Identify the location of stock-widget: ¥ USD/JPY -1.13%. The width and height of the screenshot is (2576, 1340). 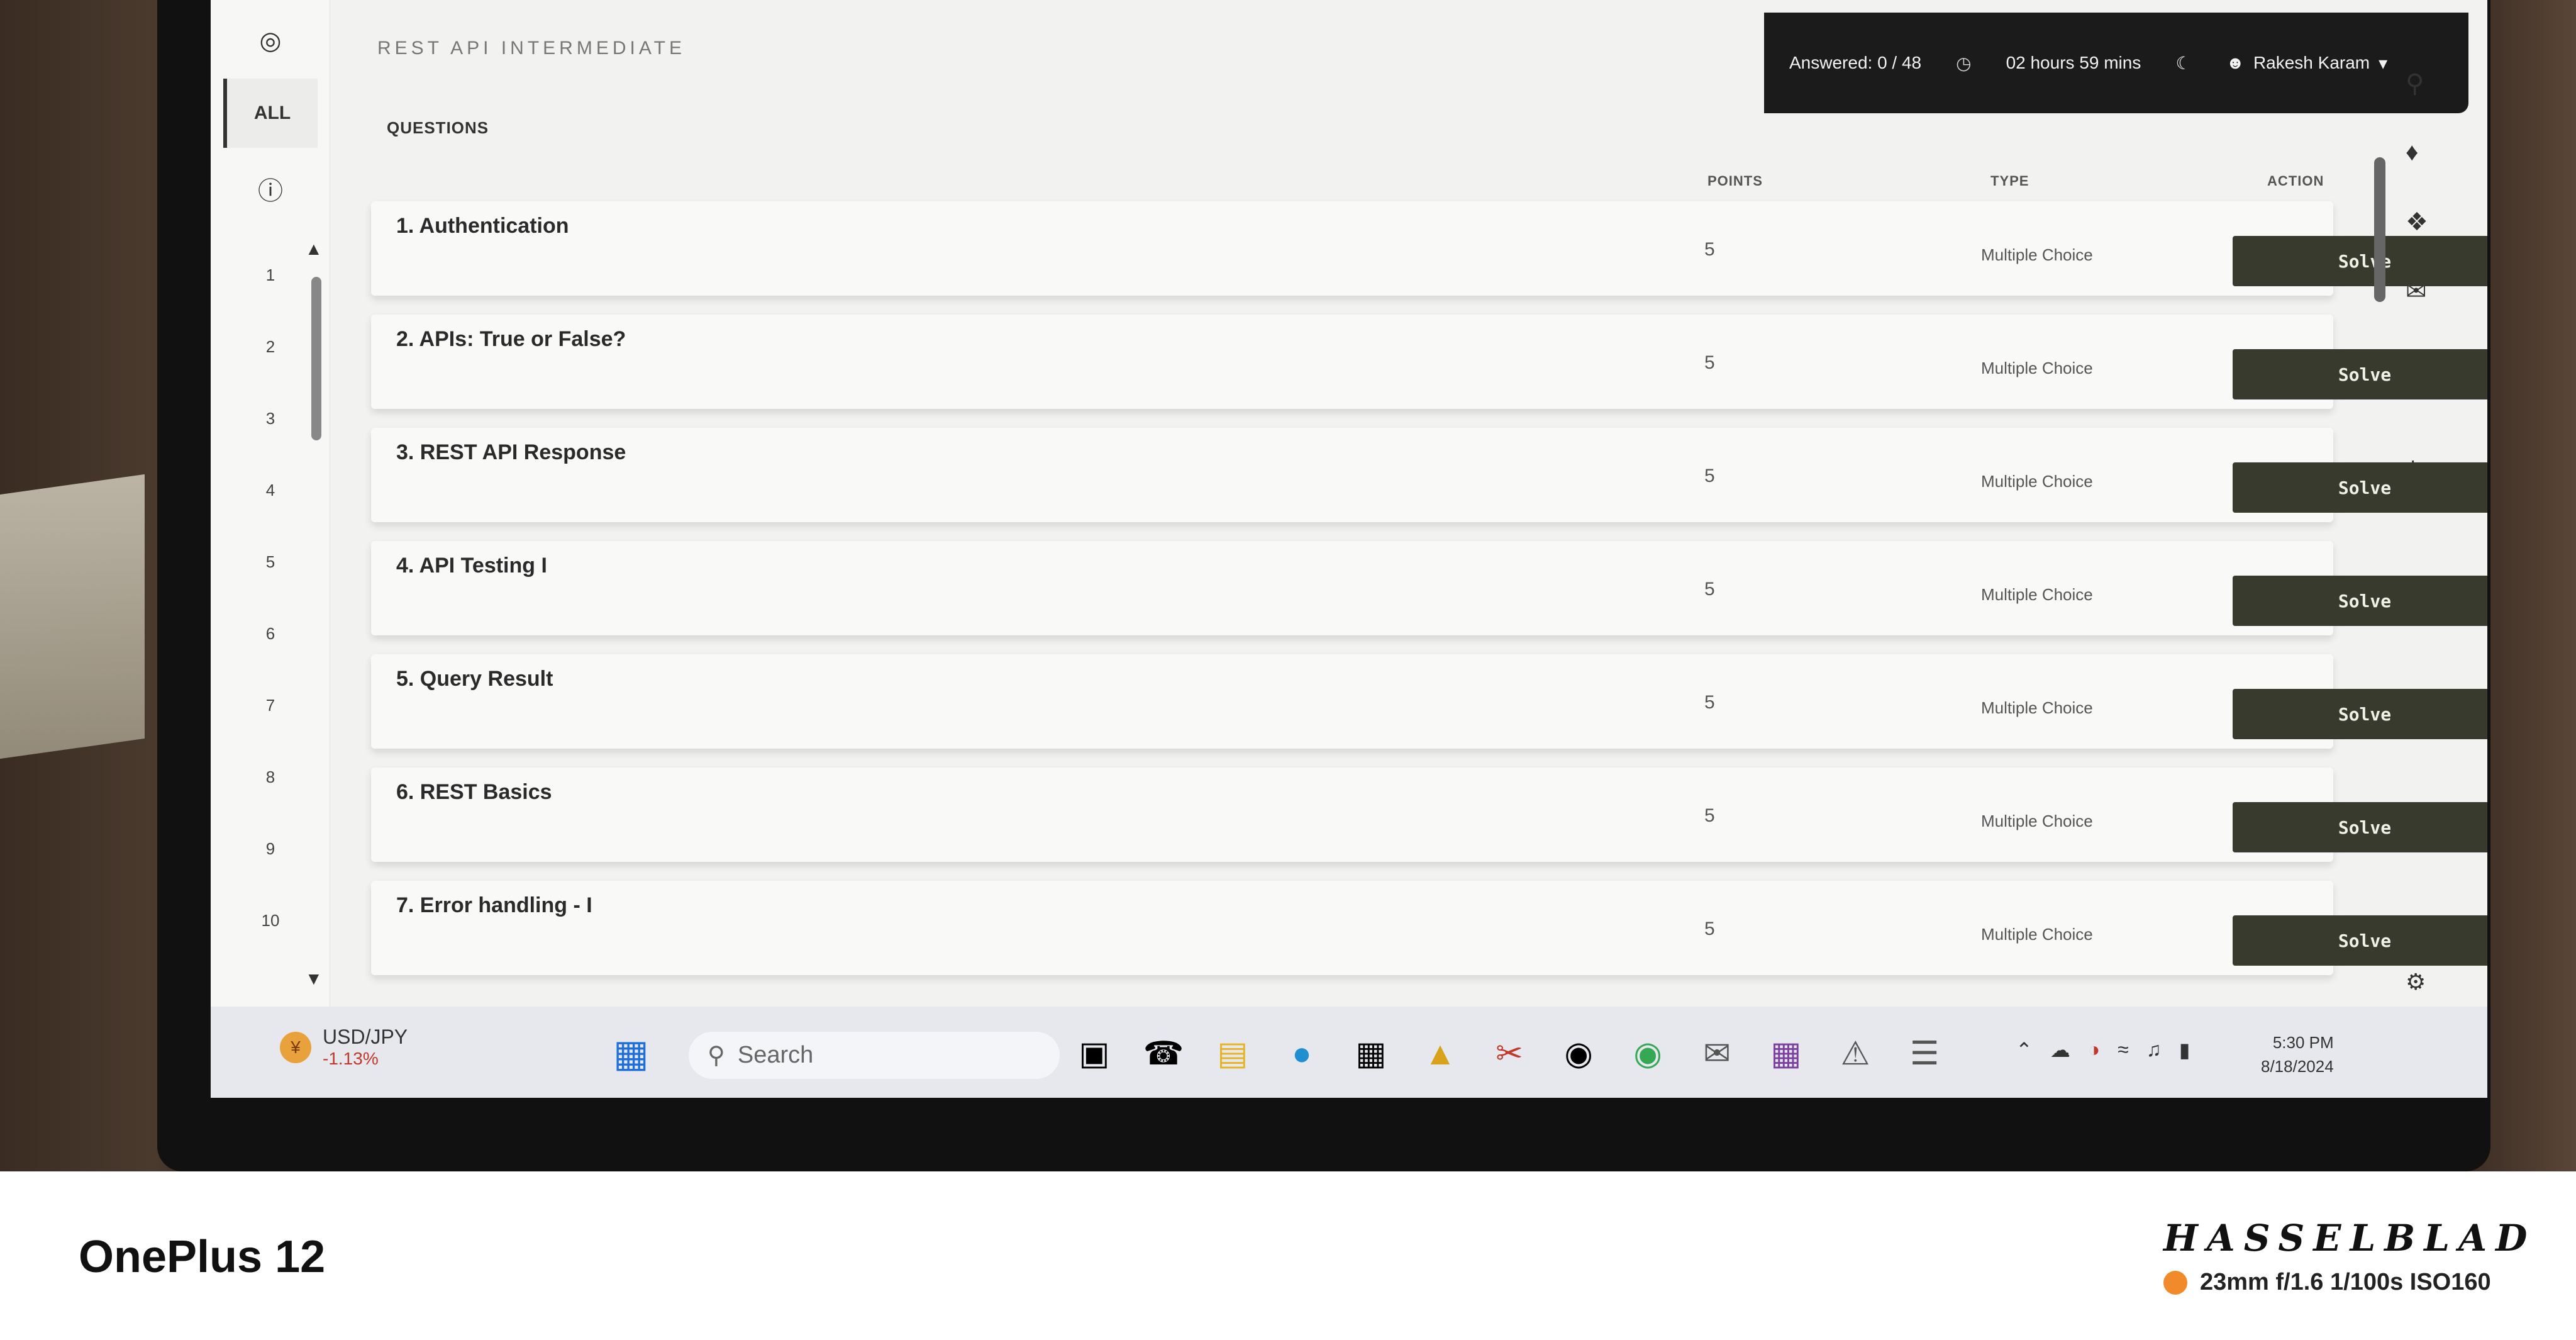
(344, 1047).